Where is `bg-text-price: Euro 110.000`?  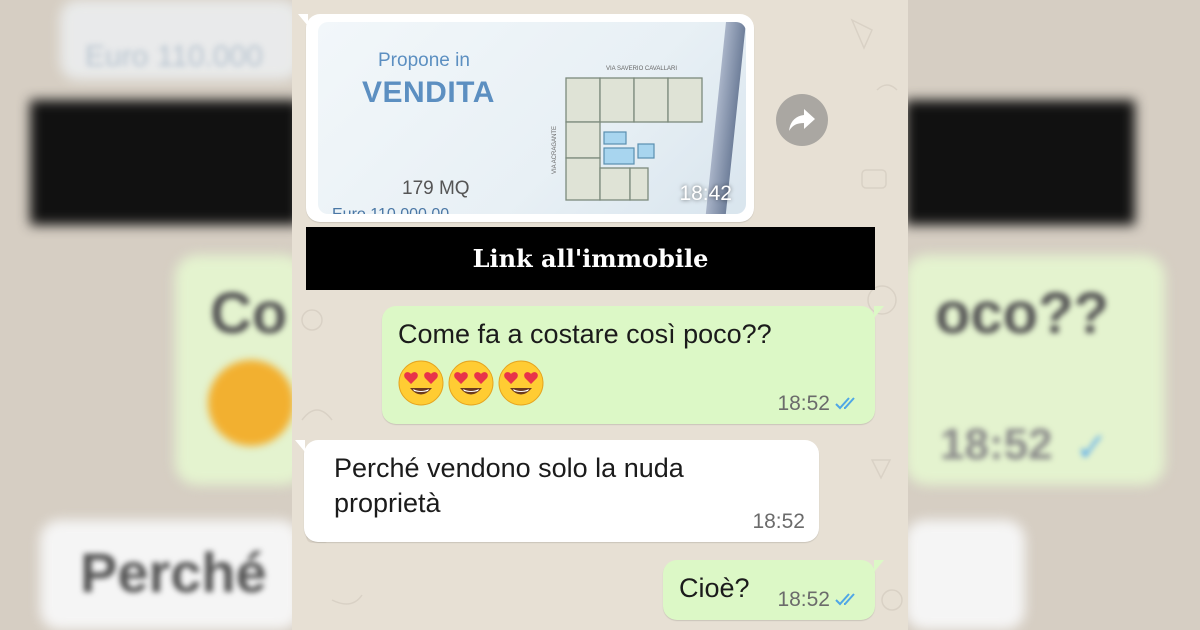
bg-text-price: Euro 110.000 is located at coordinates (174, 56).